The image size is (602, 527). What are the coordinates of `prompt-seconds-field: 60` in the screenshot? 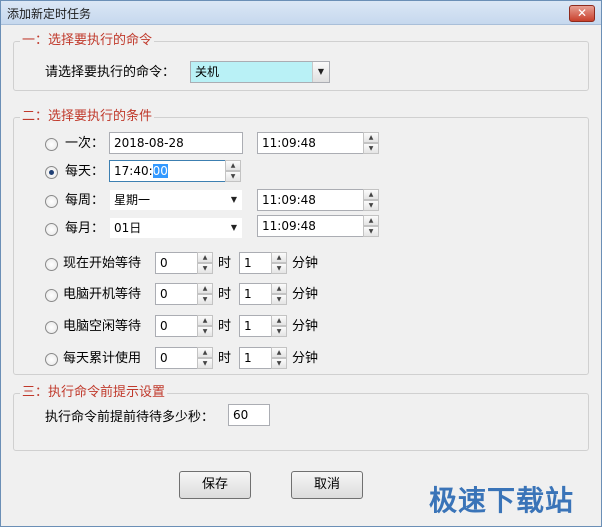 It's located at (249, 415).